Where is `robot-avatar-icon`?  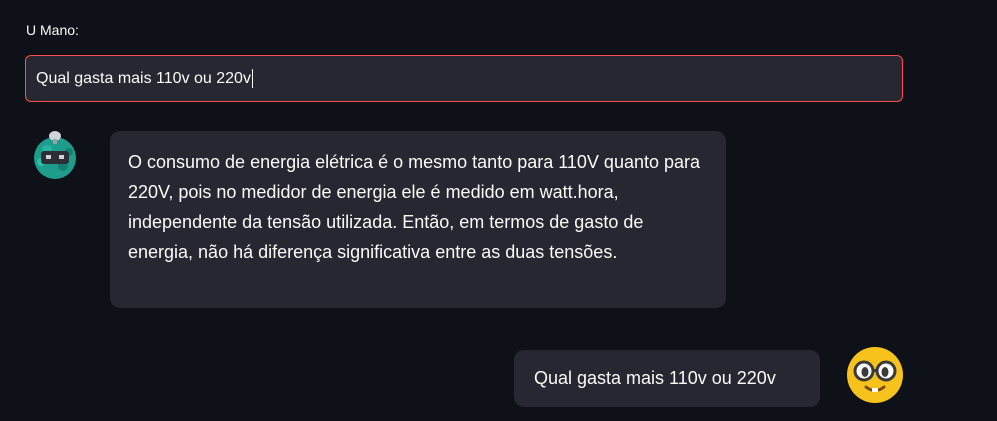 robot-avatar-icon is located at coordinates (55, 154).